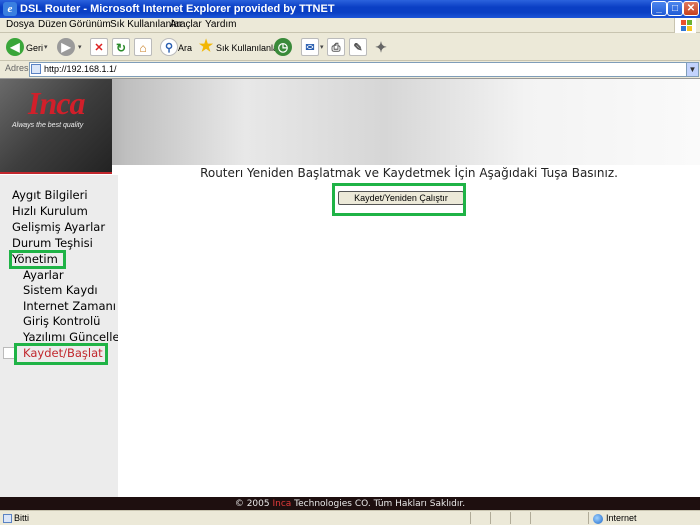  What do you see at coordinates (685, 25) in the screenshot?
I see `windows-logo-icon` at bounding box center [685, 25].